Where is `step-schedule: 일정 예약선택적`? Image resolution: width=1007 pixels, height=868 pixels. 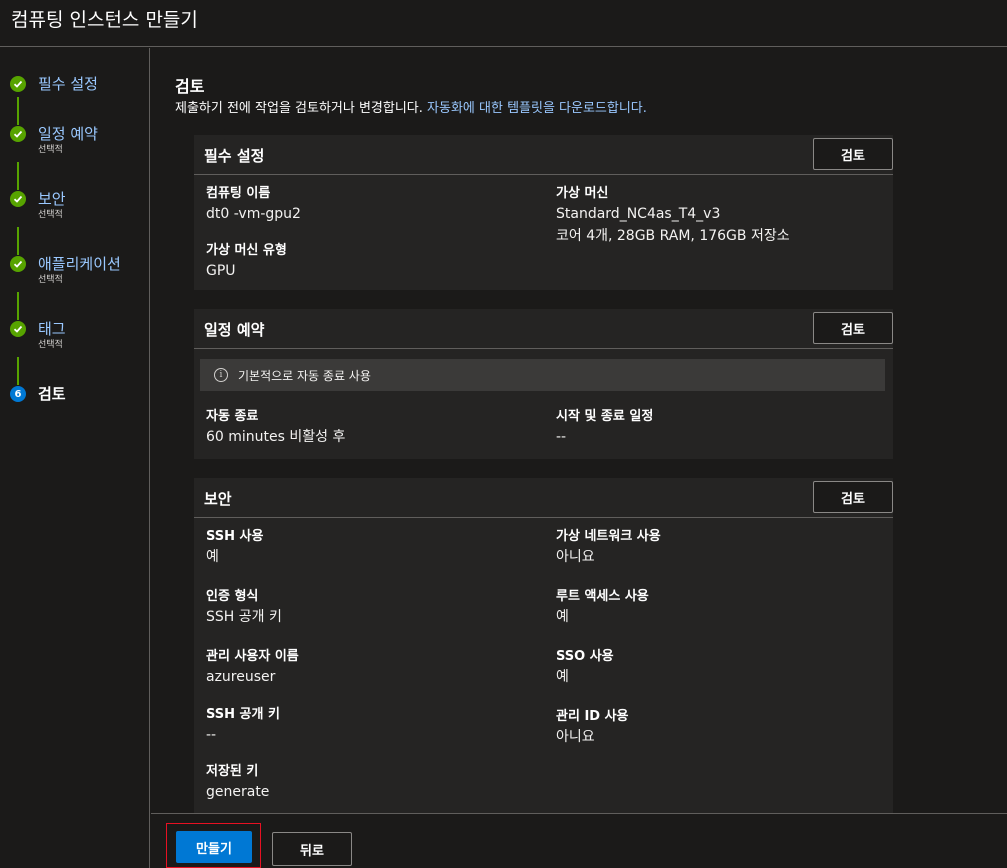 step-schedule: 일정 예약선택적 is located at coordinates (54, 139).